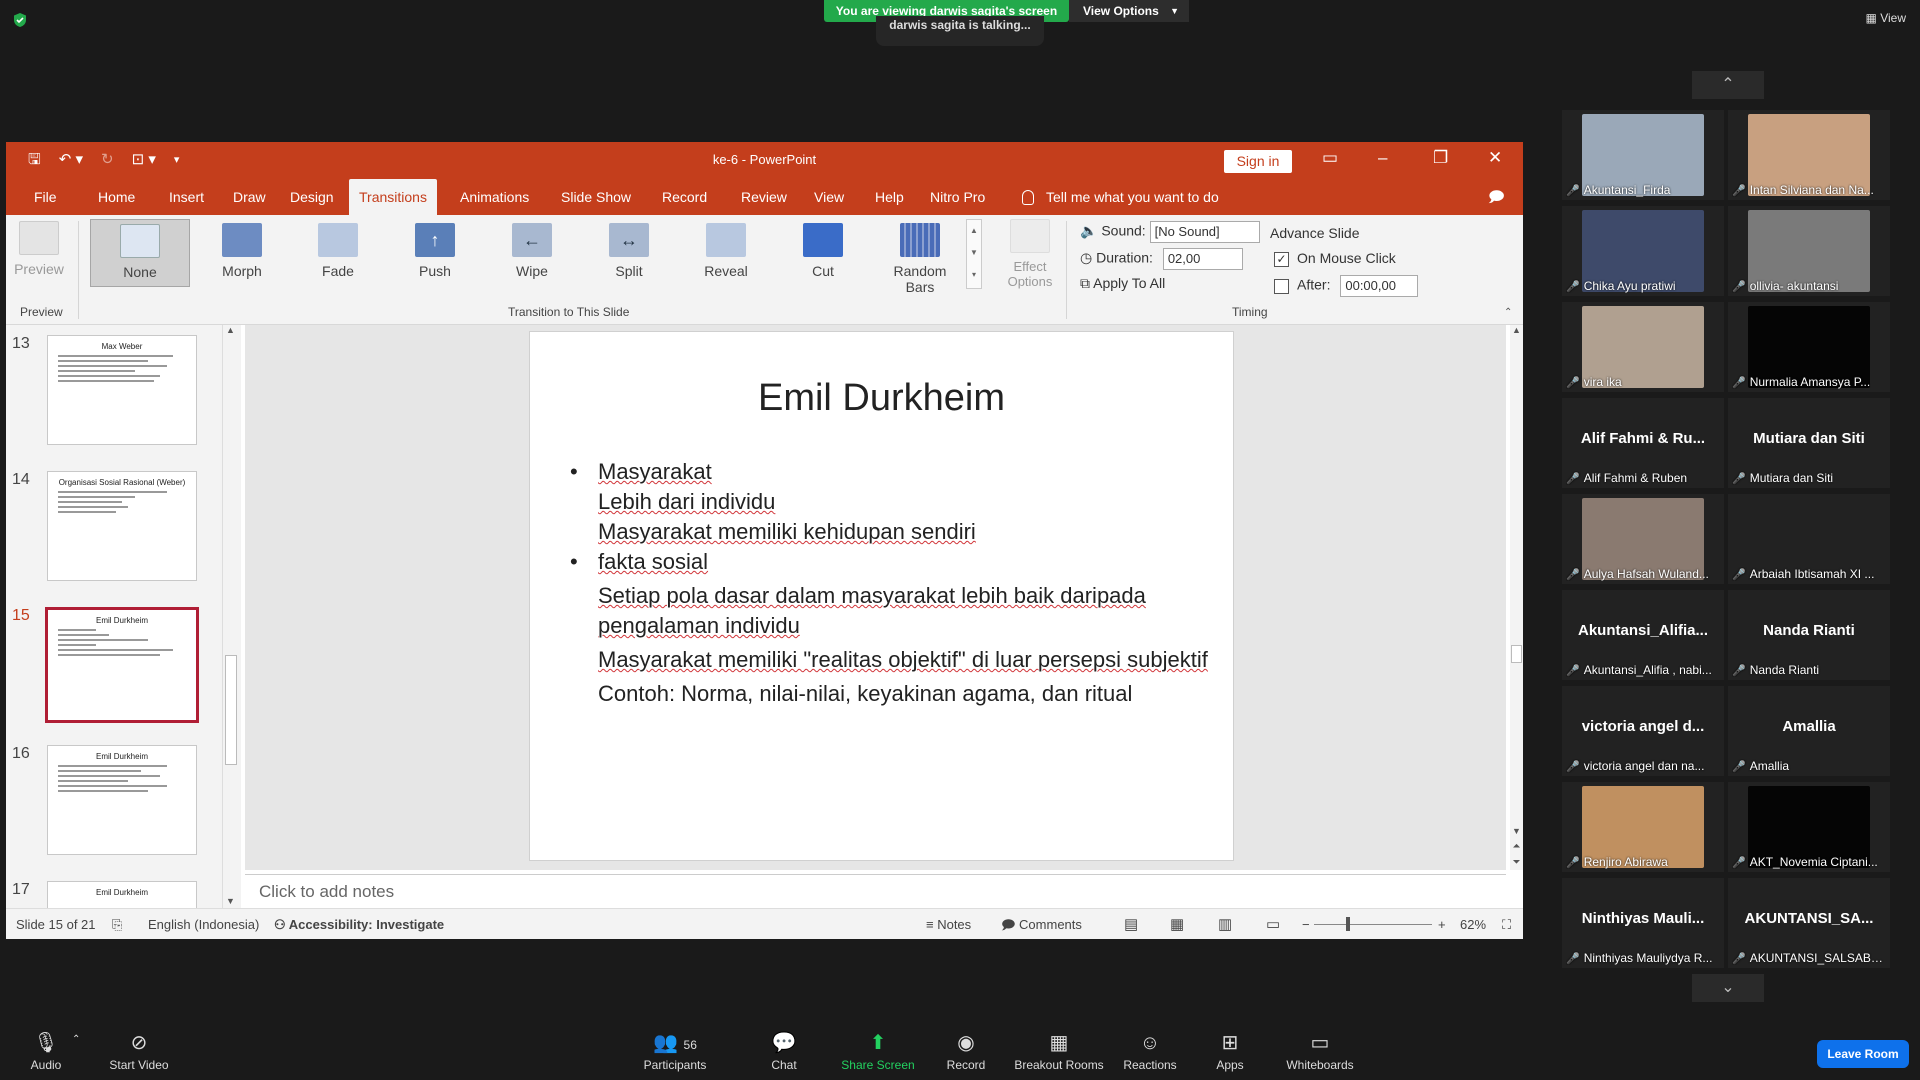  Describe the element at coordinates (1330, 158) in the screenshot. I see `ribbon-display-icon: ▭` at that location.